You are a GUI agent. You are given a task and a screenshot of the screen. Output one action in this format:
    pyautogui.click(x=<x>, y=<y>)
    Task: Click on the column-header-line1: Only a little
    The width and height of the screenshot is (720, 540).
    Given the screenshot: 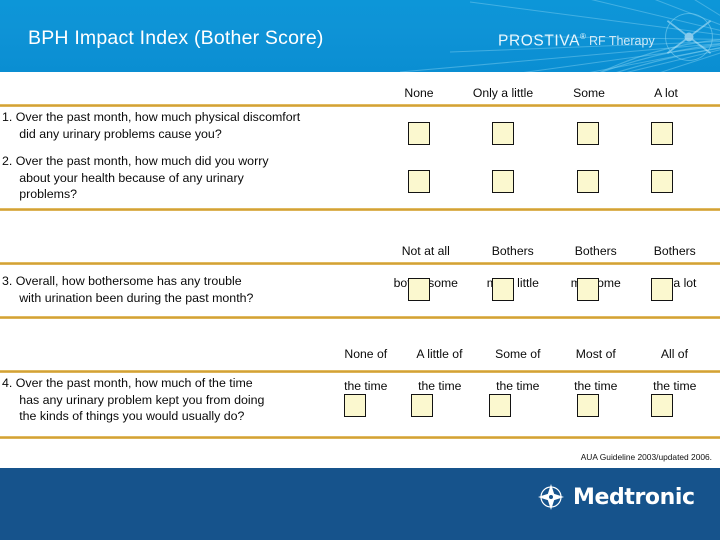 What is the action you would take?
    pyautogui.click(x=503, y=93)
    